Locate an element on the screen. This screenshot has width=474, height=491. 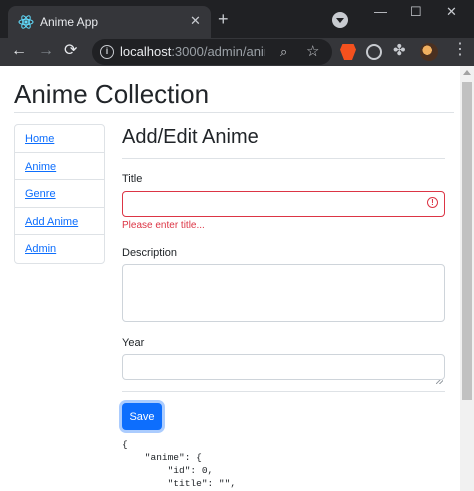
globe-extension-icon is located at coordinates (374, 52).